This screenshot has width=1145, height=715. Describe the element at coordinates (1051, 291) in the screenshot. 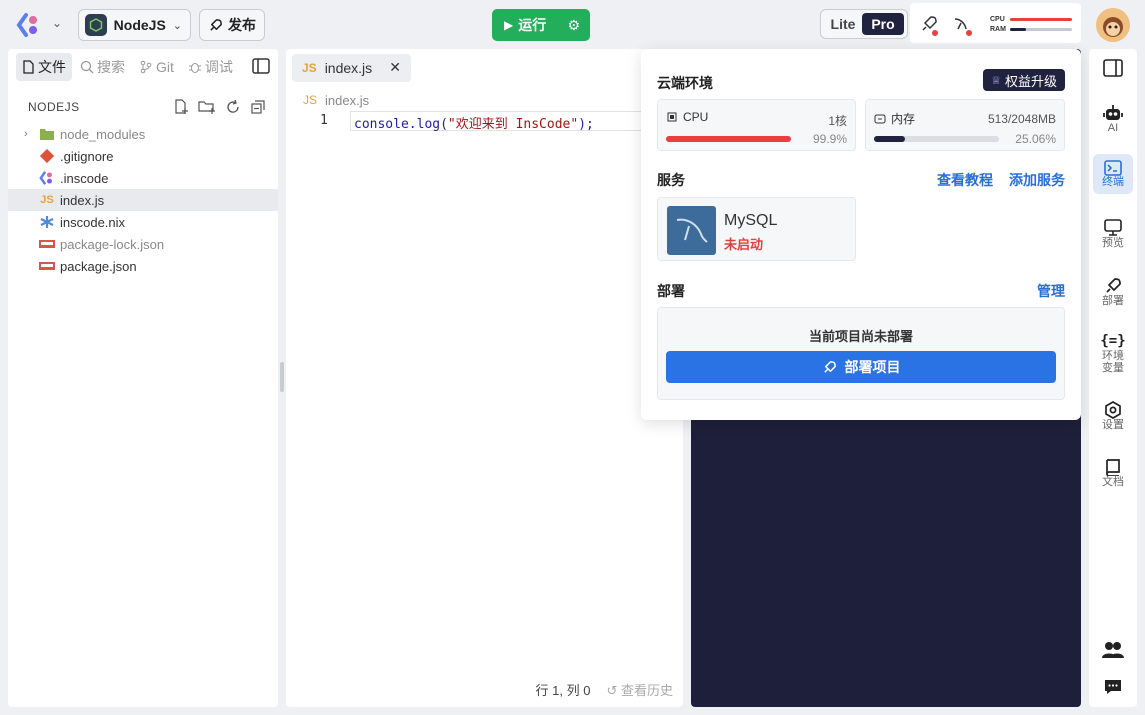

I see `manage-link: 管理` at that location.